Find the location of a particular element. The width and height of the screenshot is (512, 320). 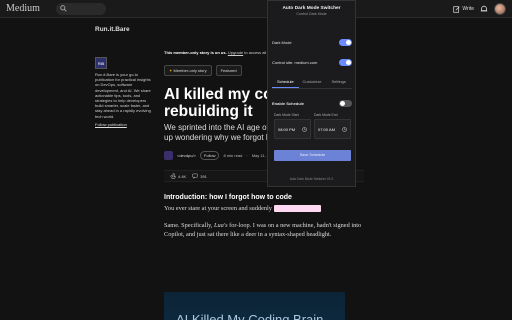

start-time-input: 08:00 PM is located at coordinates (292, 129).